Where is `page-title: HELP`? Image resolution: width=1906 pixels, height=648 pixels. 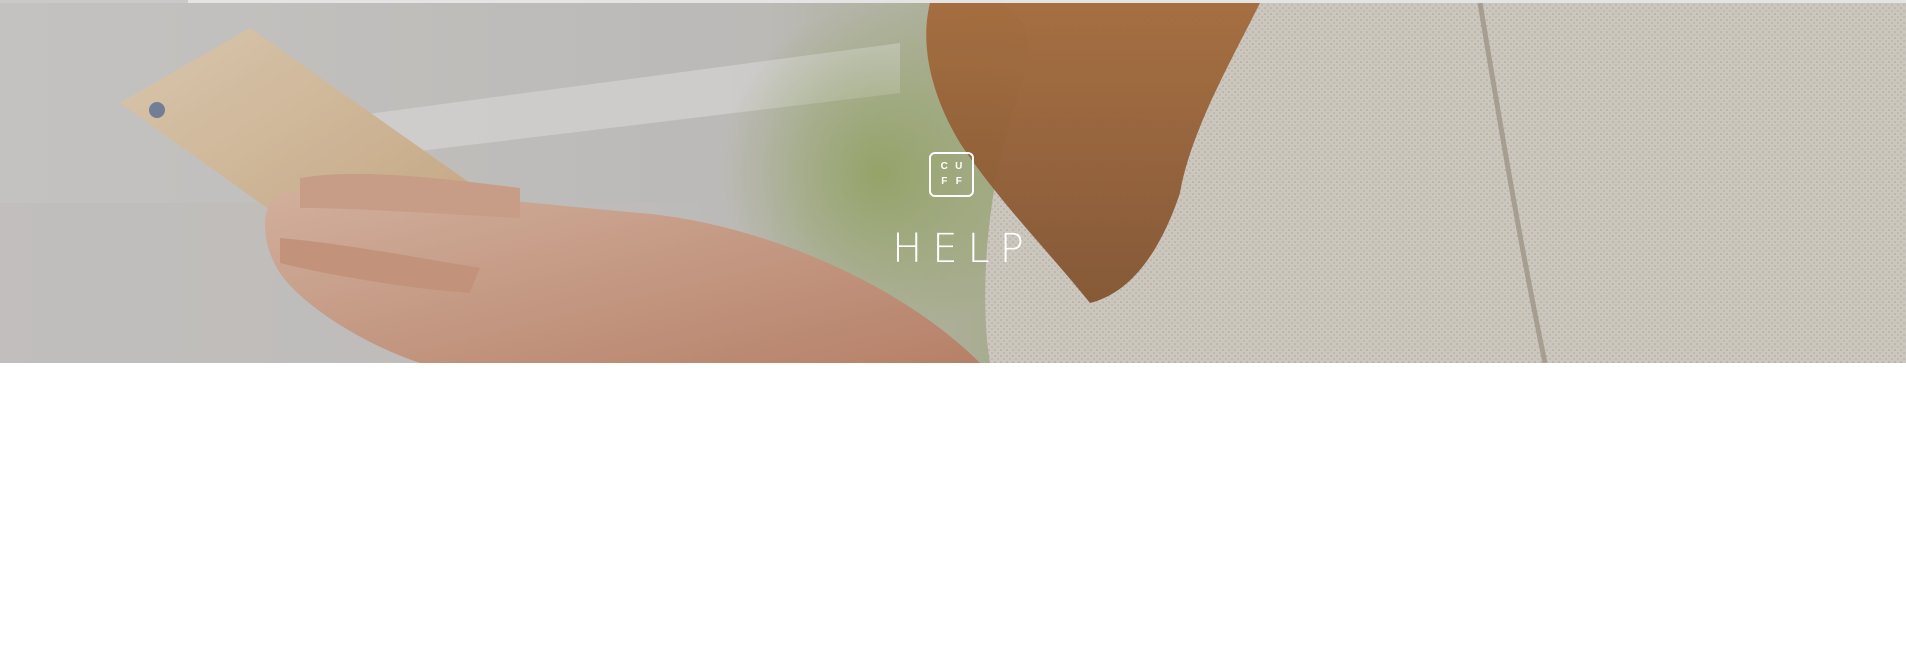
page-title: HELP is located at coordinates (963, 249).